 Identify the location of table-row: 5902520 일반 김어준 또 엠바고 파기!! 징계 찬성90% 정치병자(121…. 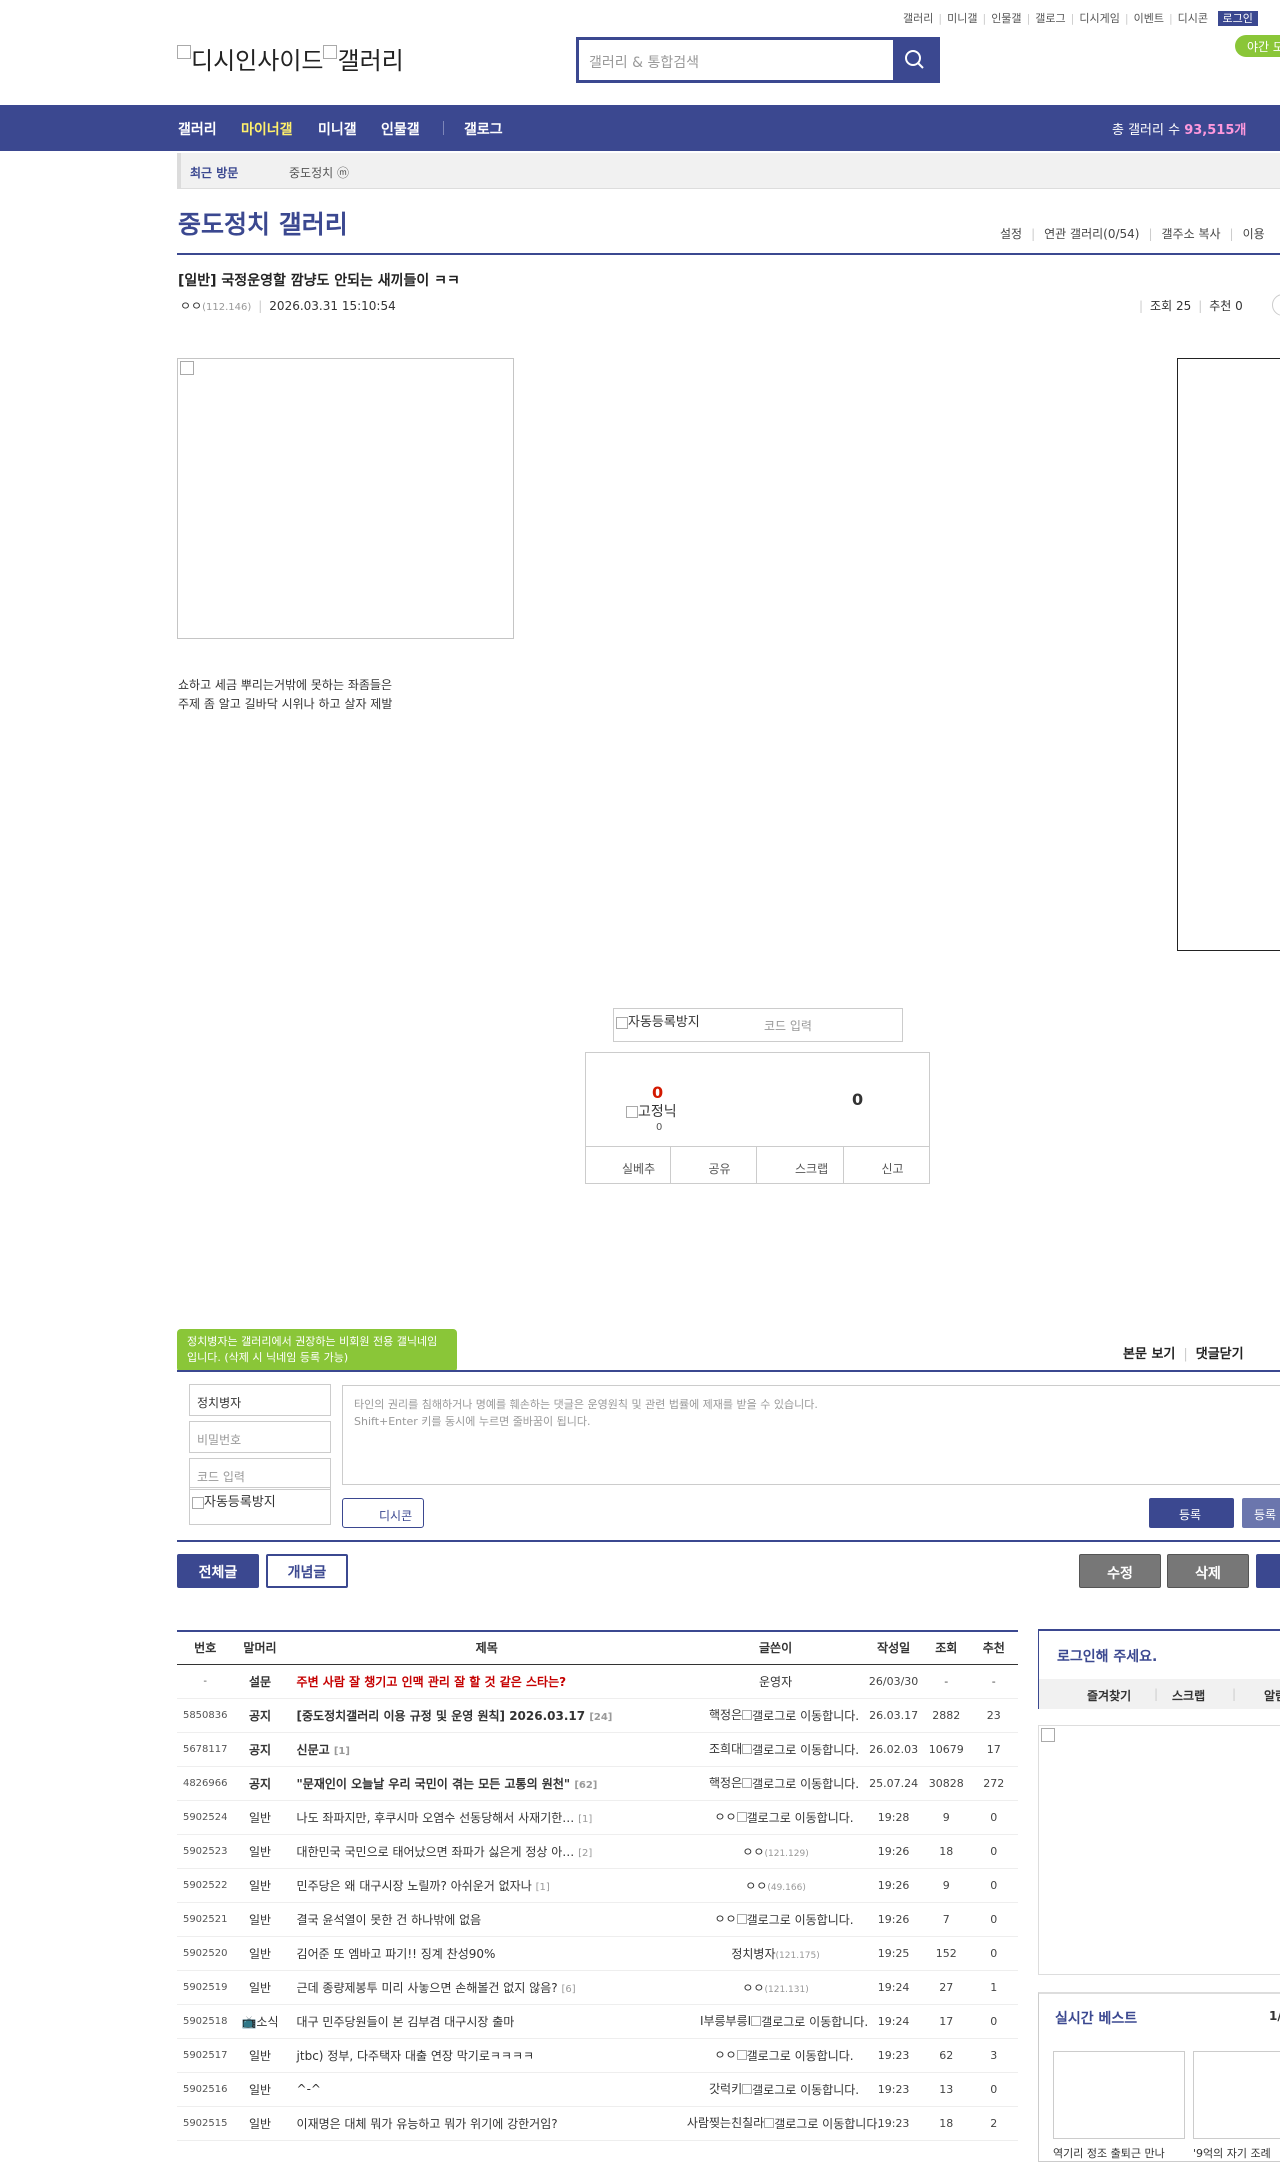
(597, 1953).